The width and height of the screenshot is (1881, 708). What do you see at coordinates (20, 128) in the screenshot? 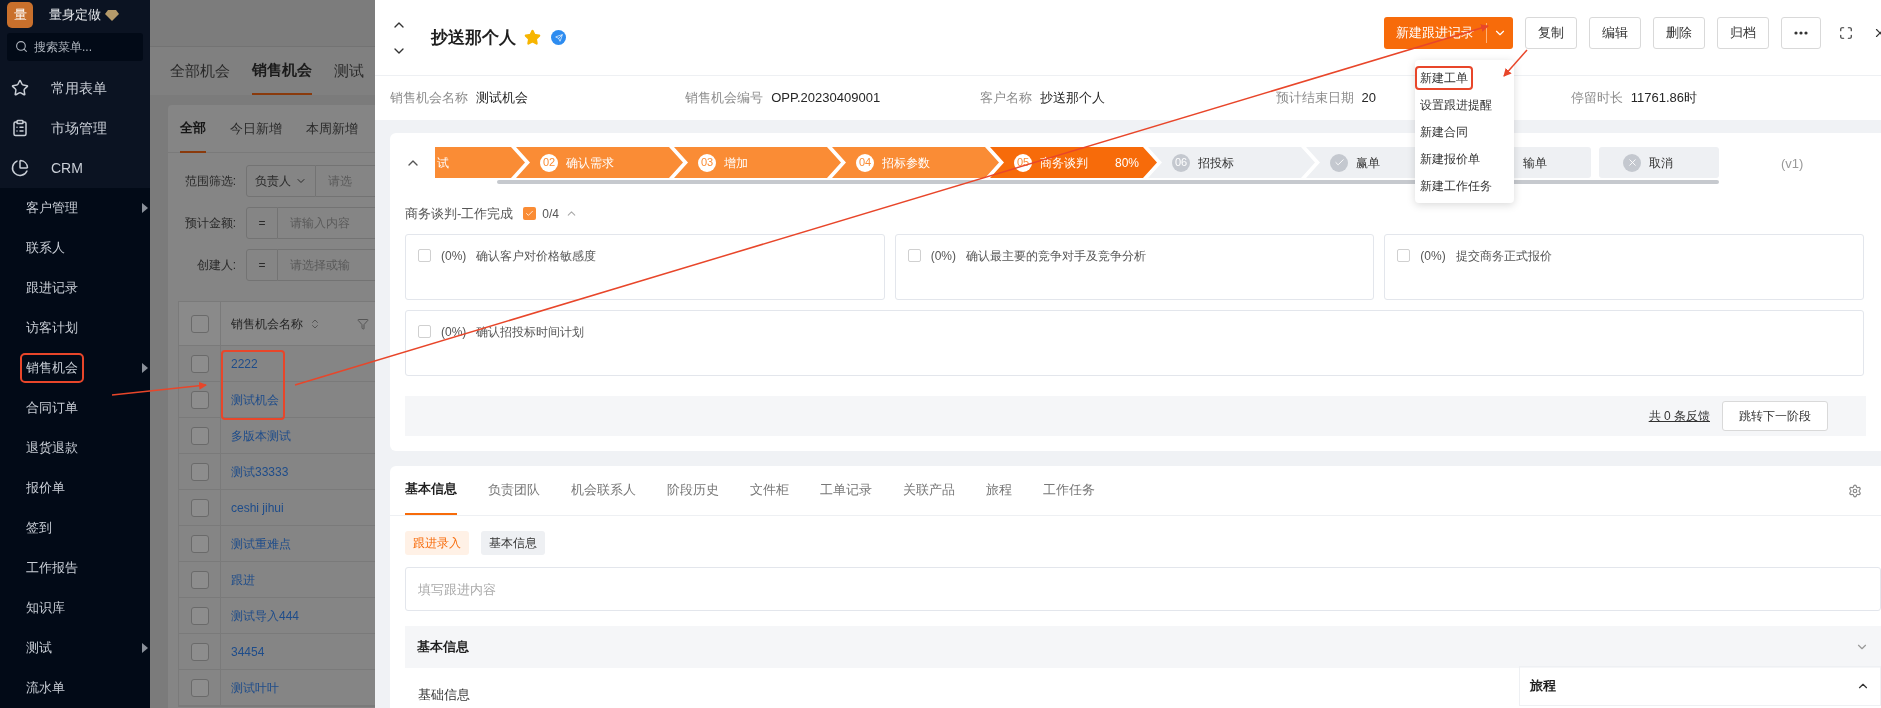
I see `clipboard-icon` at bounding box center [20, 128].